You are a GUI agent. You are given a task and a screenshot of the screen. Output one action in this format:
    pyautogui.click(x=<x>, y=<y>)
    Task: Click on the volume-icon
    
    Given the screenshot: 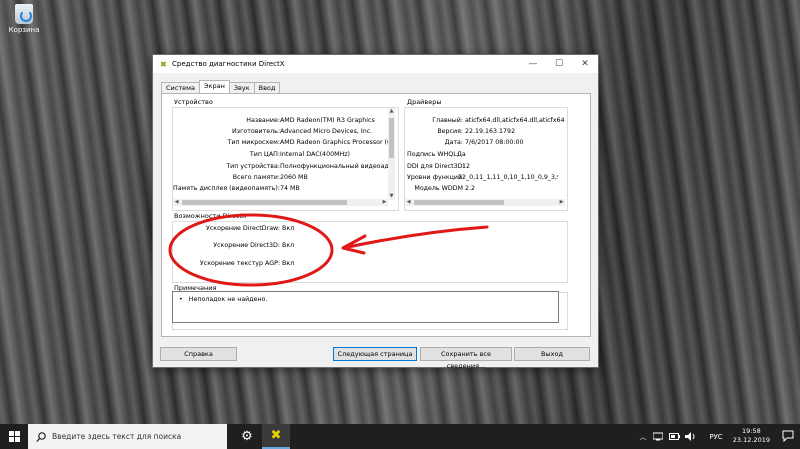 What is the action you would take?
    pyautogui.click(x=690, y=436)
    